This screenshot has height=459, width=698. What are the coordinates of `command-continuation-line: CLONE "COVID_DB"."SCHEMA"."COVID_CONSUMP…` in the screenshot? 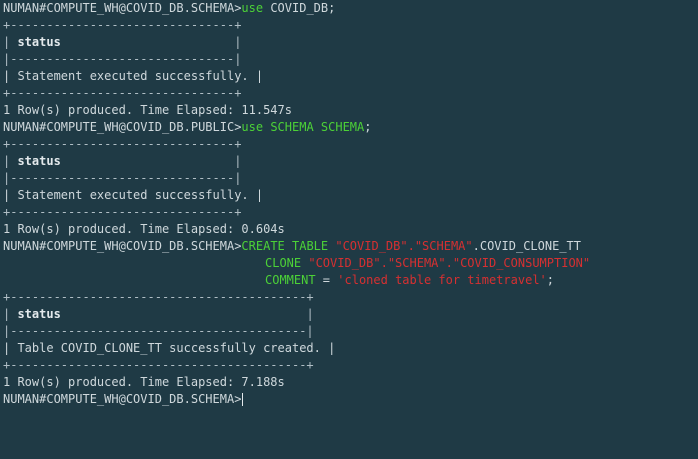 It's located at (349, 263).